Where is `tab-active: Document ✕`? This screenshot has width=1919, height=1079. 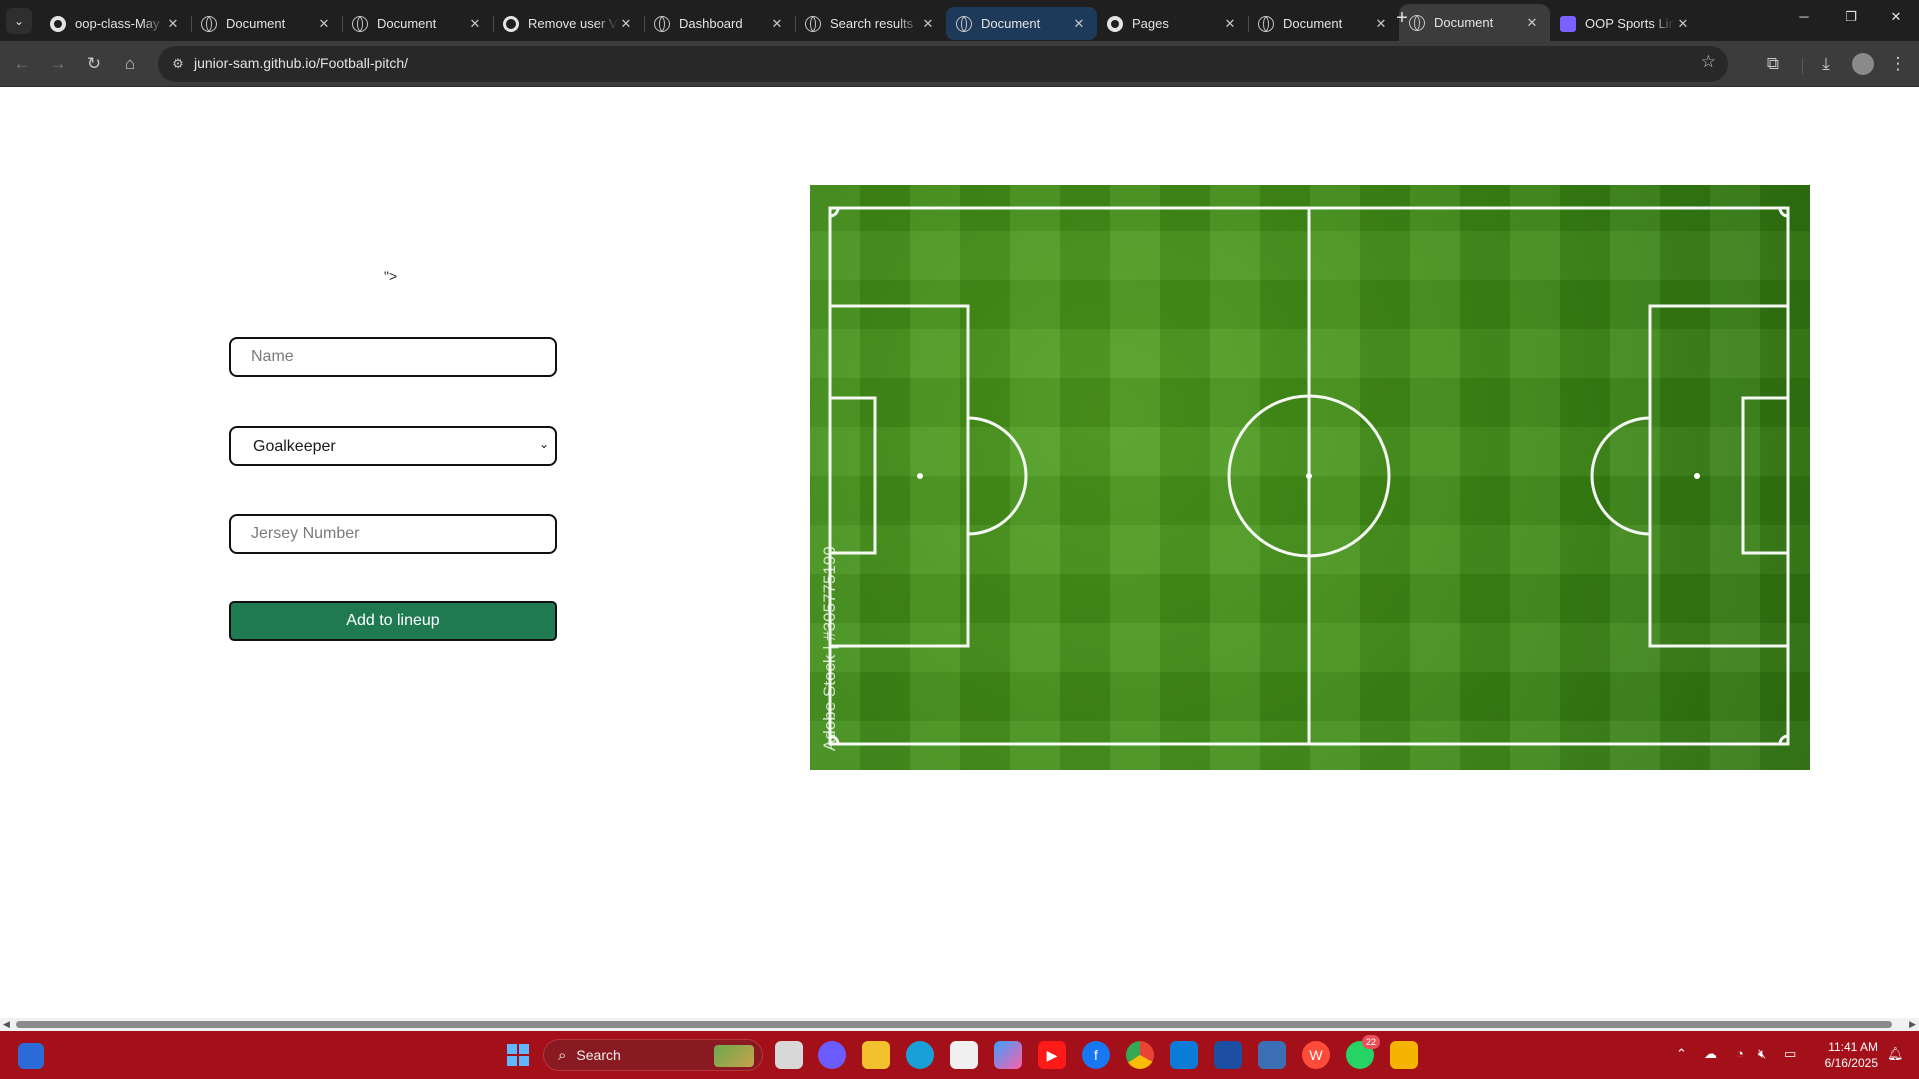
tab-active: Document ✕ is located at coordinates (1474, 22).